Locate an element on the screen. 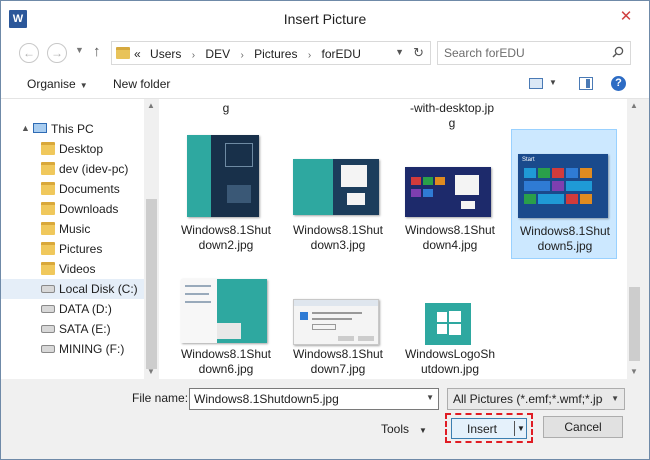 The width and height of the screenshot is (650, 460). file-name-input is located at coordinates (304, 399).